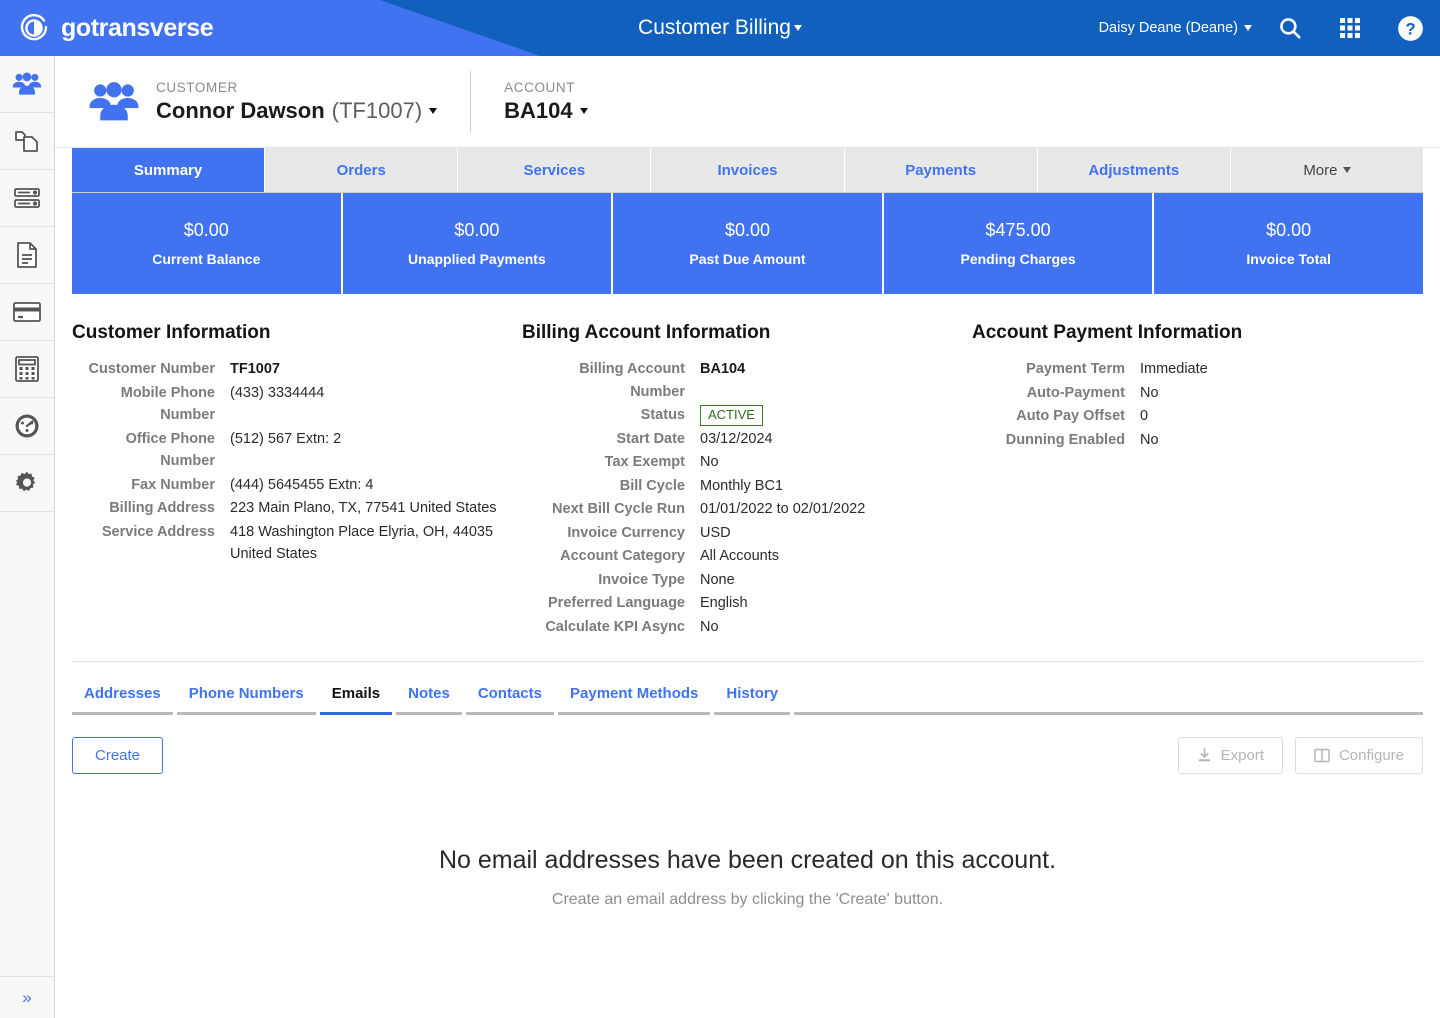 The image size is (1440, 1018). I want to click on kpi-unapplied-payments: $0.00 Unapplied Payments, so click(478, 243).